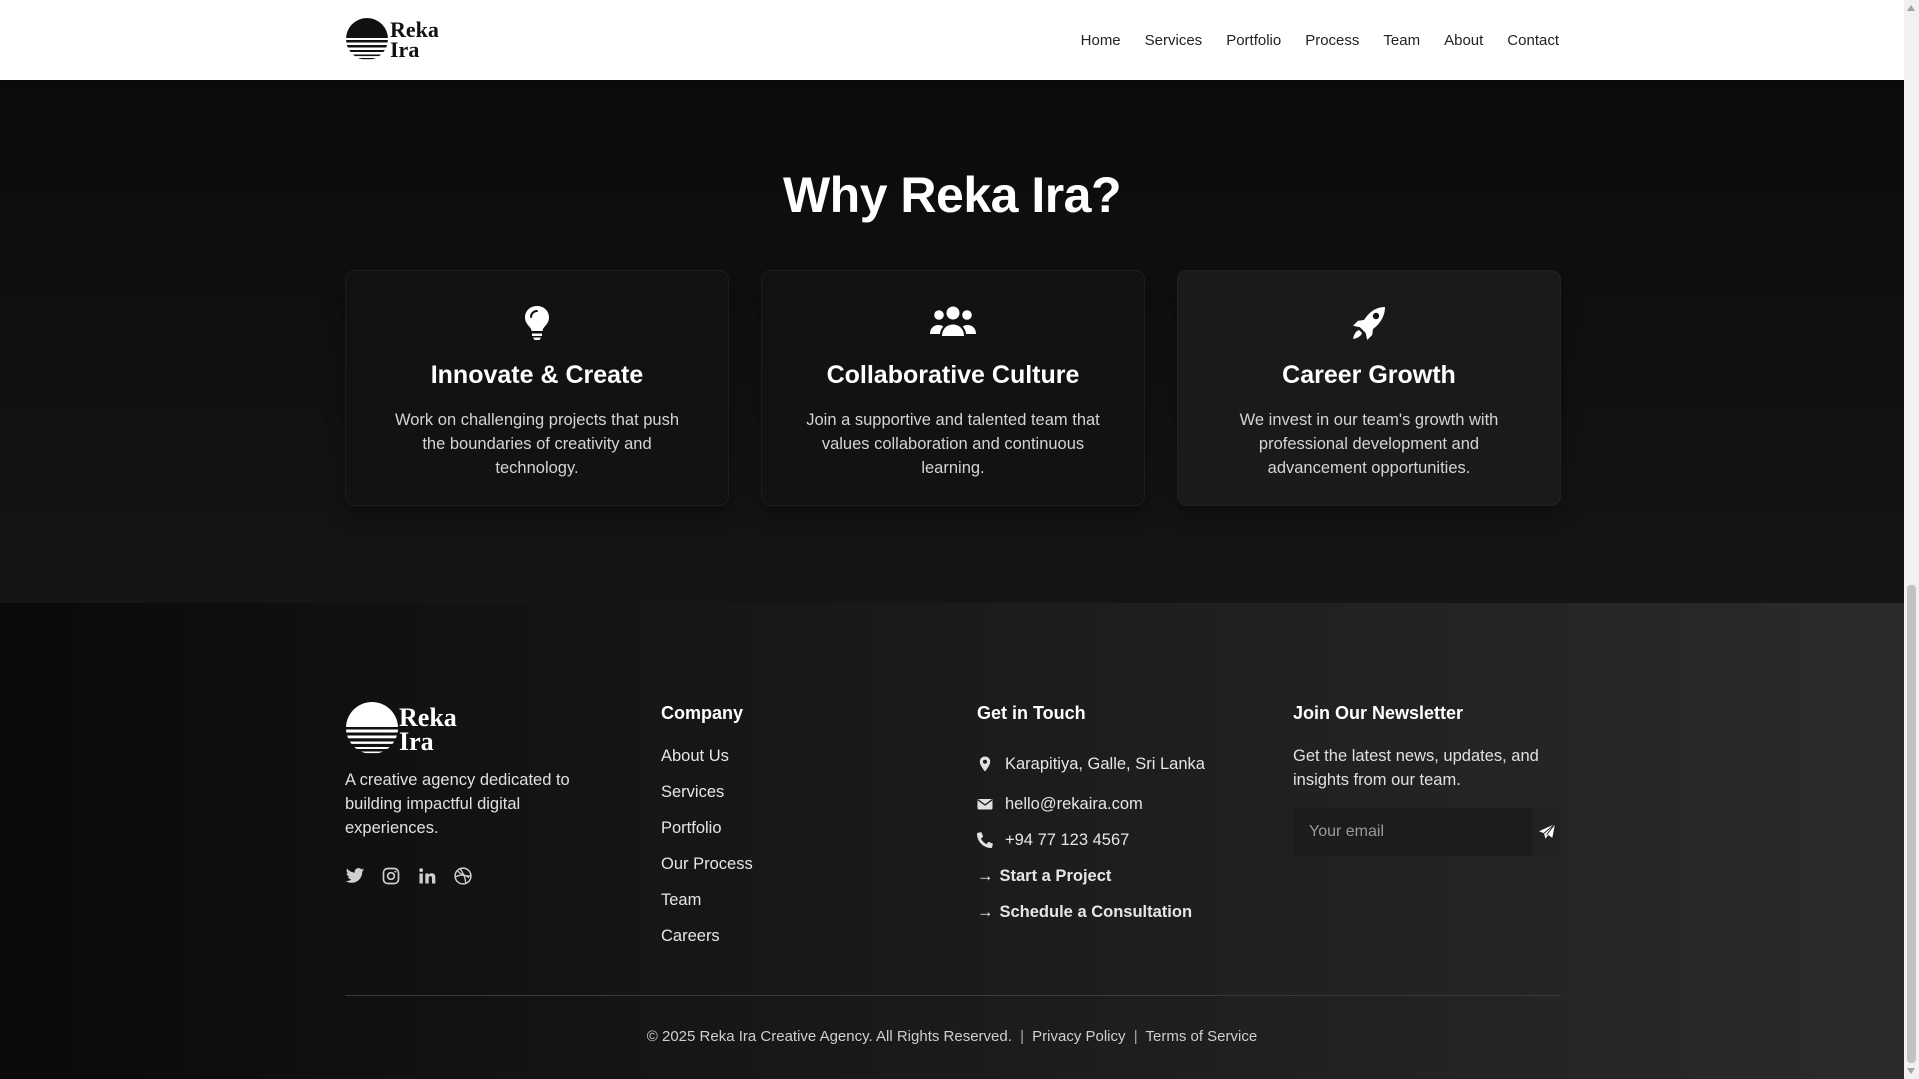 The width and height of the screenshot is (1919, 1079). What do you see at coordinates (537, 375) in the screenshot?
I see `card-title: Innovate & Create` at bounding box center [537, 375].